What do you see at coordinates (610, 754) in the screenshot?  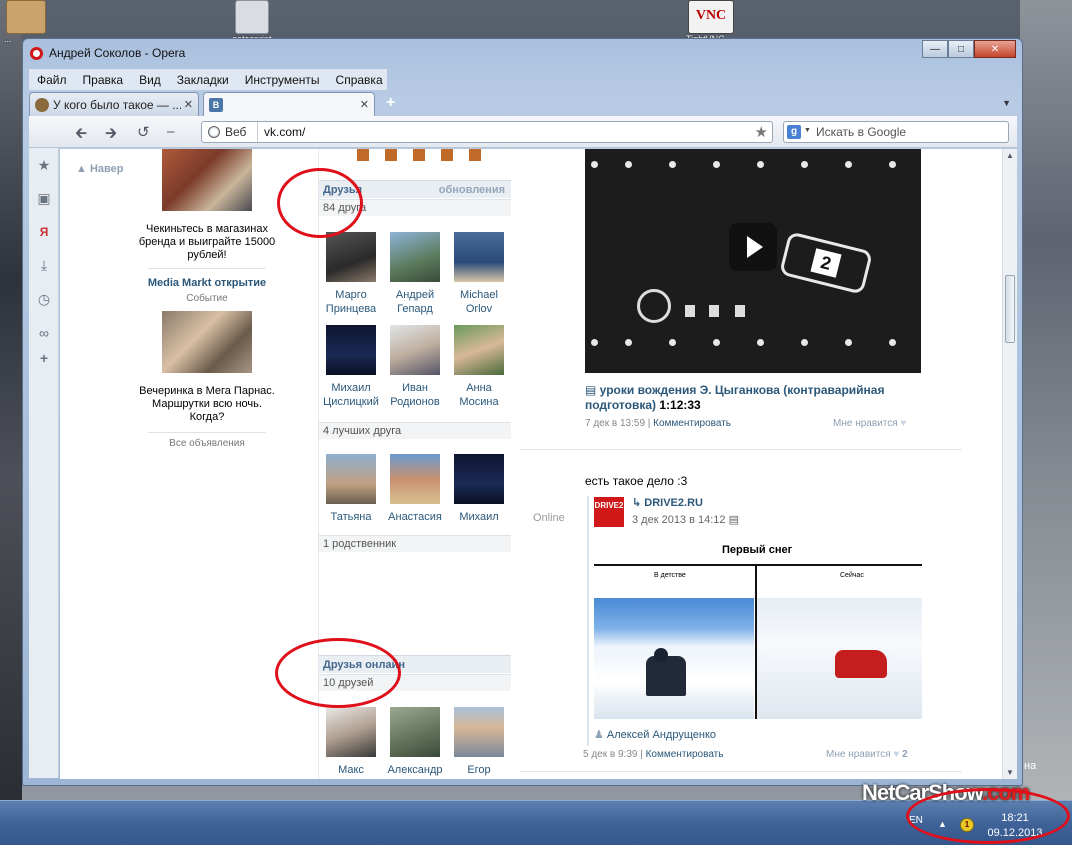 I see `post-date: 5 дек в 9:39` at bounding box center [610, 754].